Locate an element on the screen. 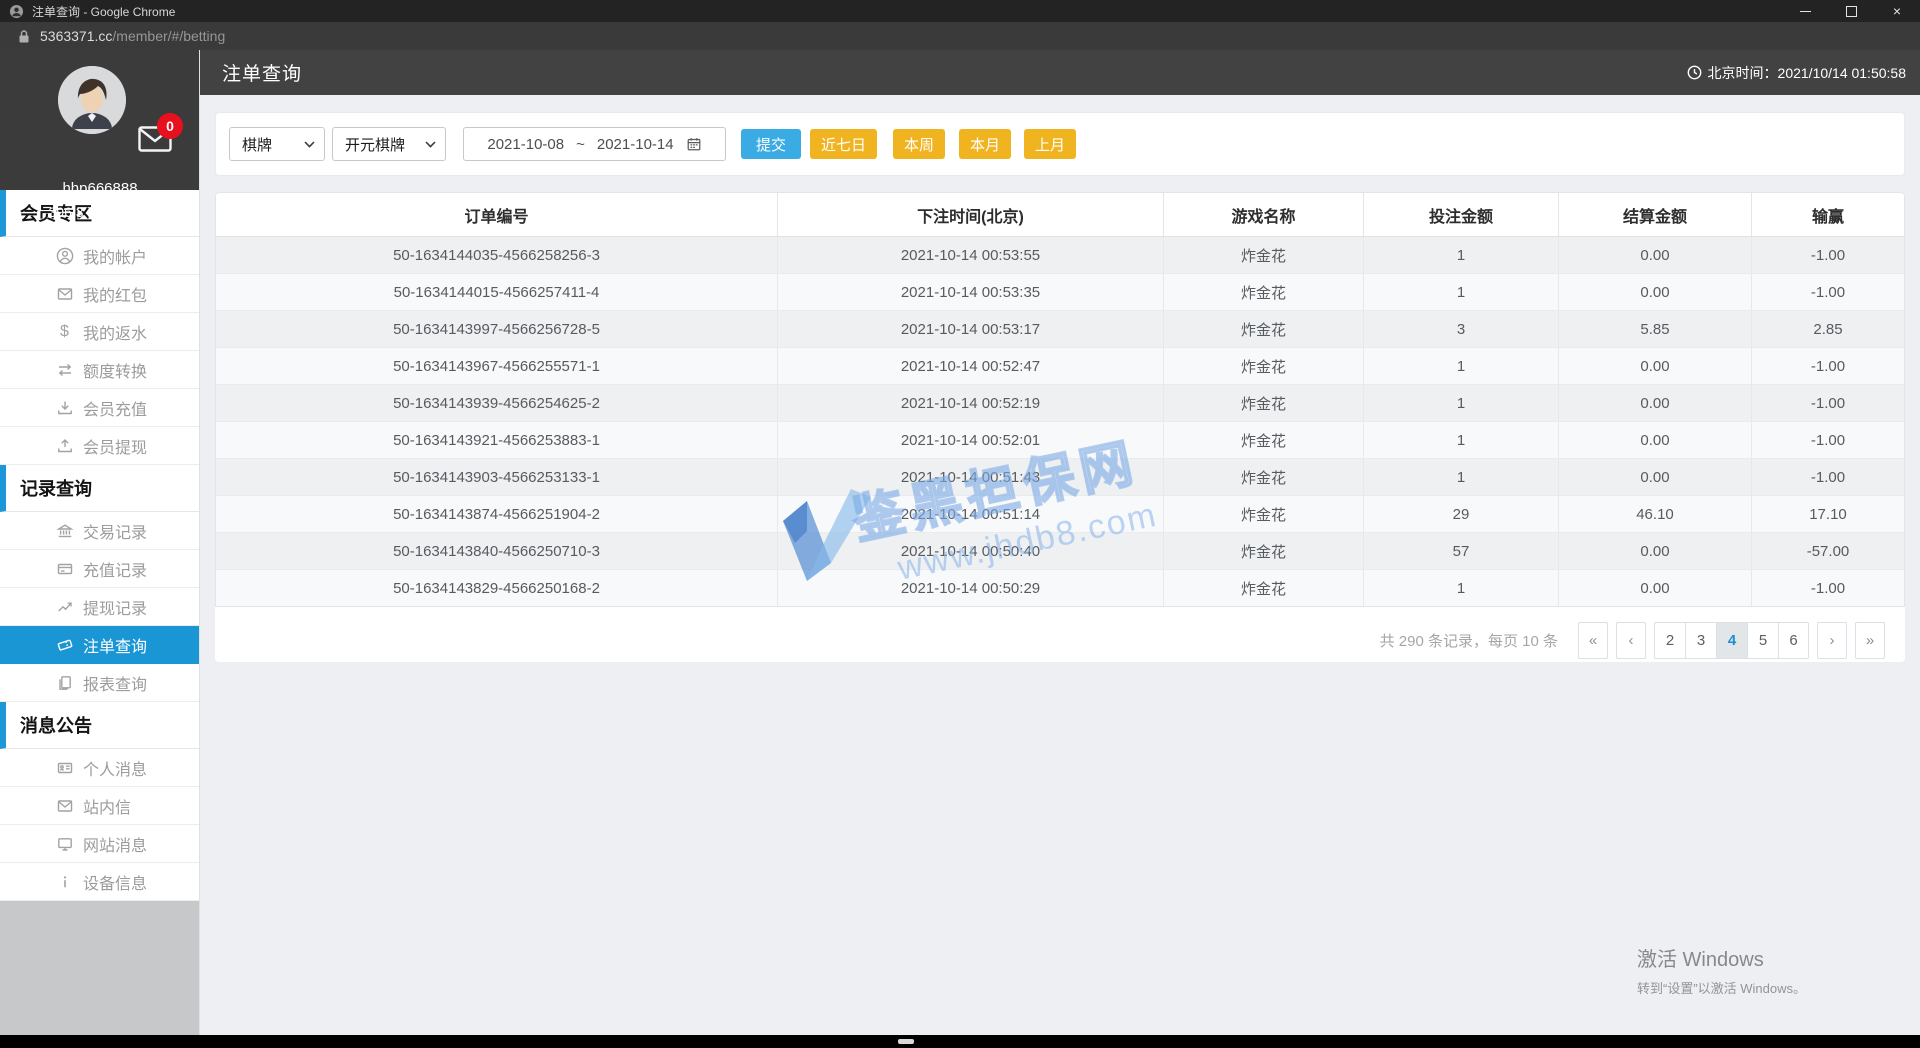  sidebar-item-label: 设备信息 is located at coordinates (115, 884).